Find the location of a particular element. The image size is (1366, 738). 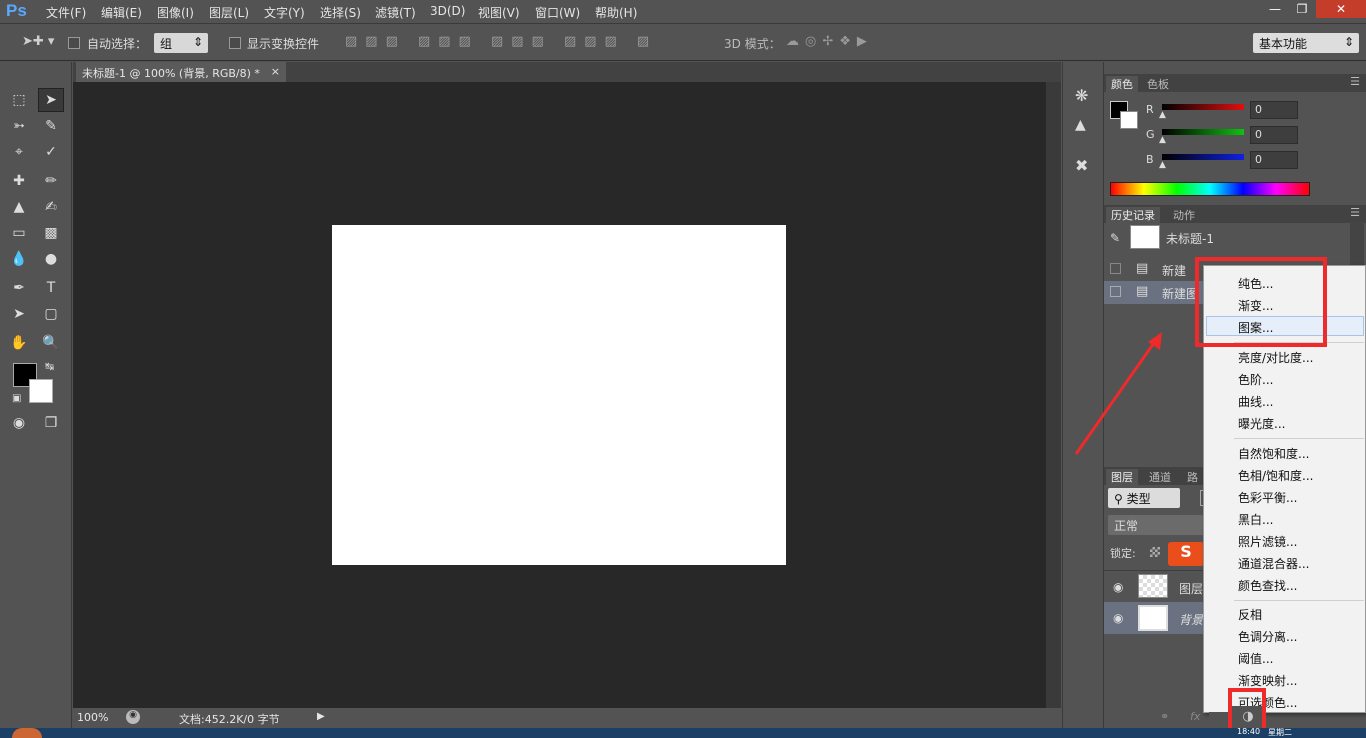

3d-mode-icons: ☁◎✢❖▶ is located at coordinates (829, 41).